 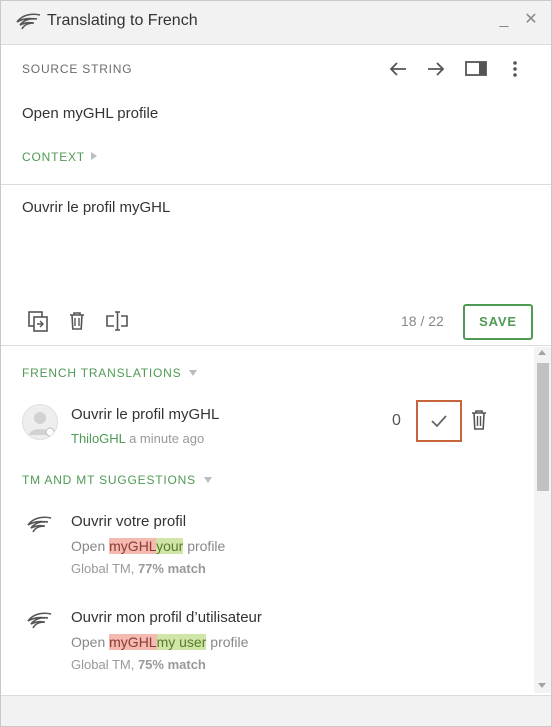 I want to click on trash-icon, so click(x=479, y=420).